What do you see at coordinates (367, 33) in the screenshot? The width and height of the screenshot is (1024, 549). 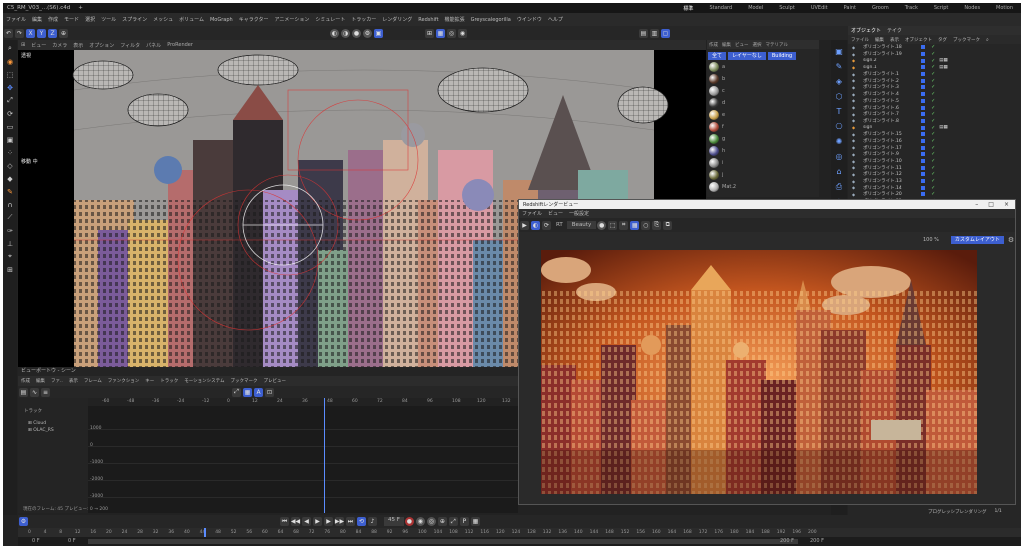 I see `render-settings-icon: ⚙` at bounding box center [367, 33].